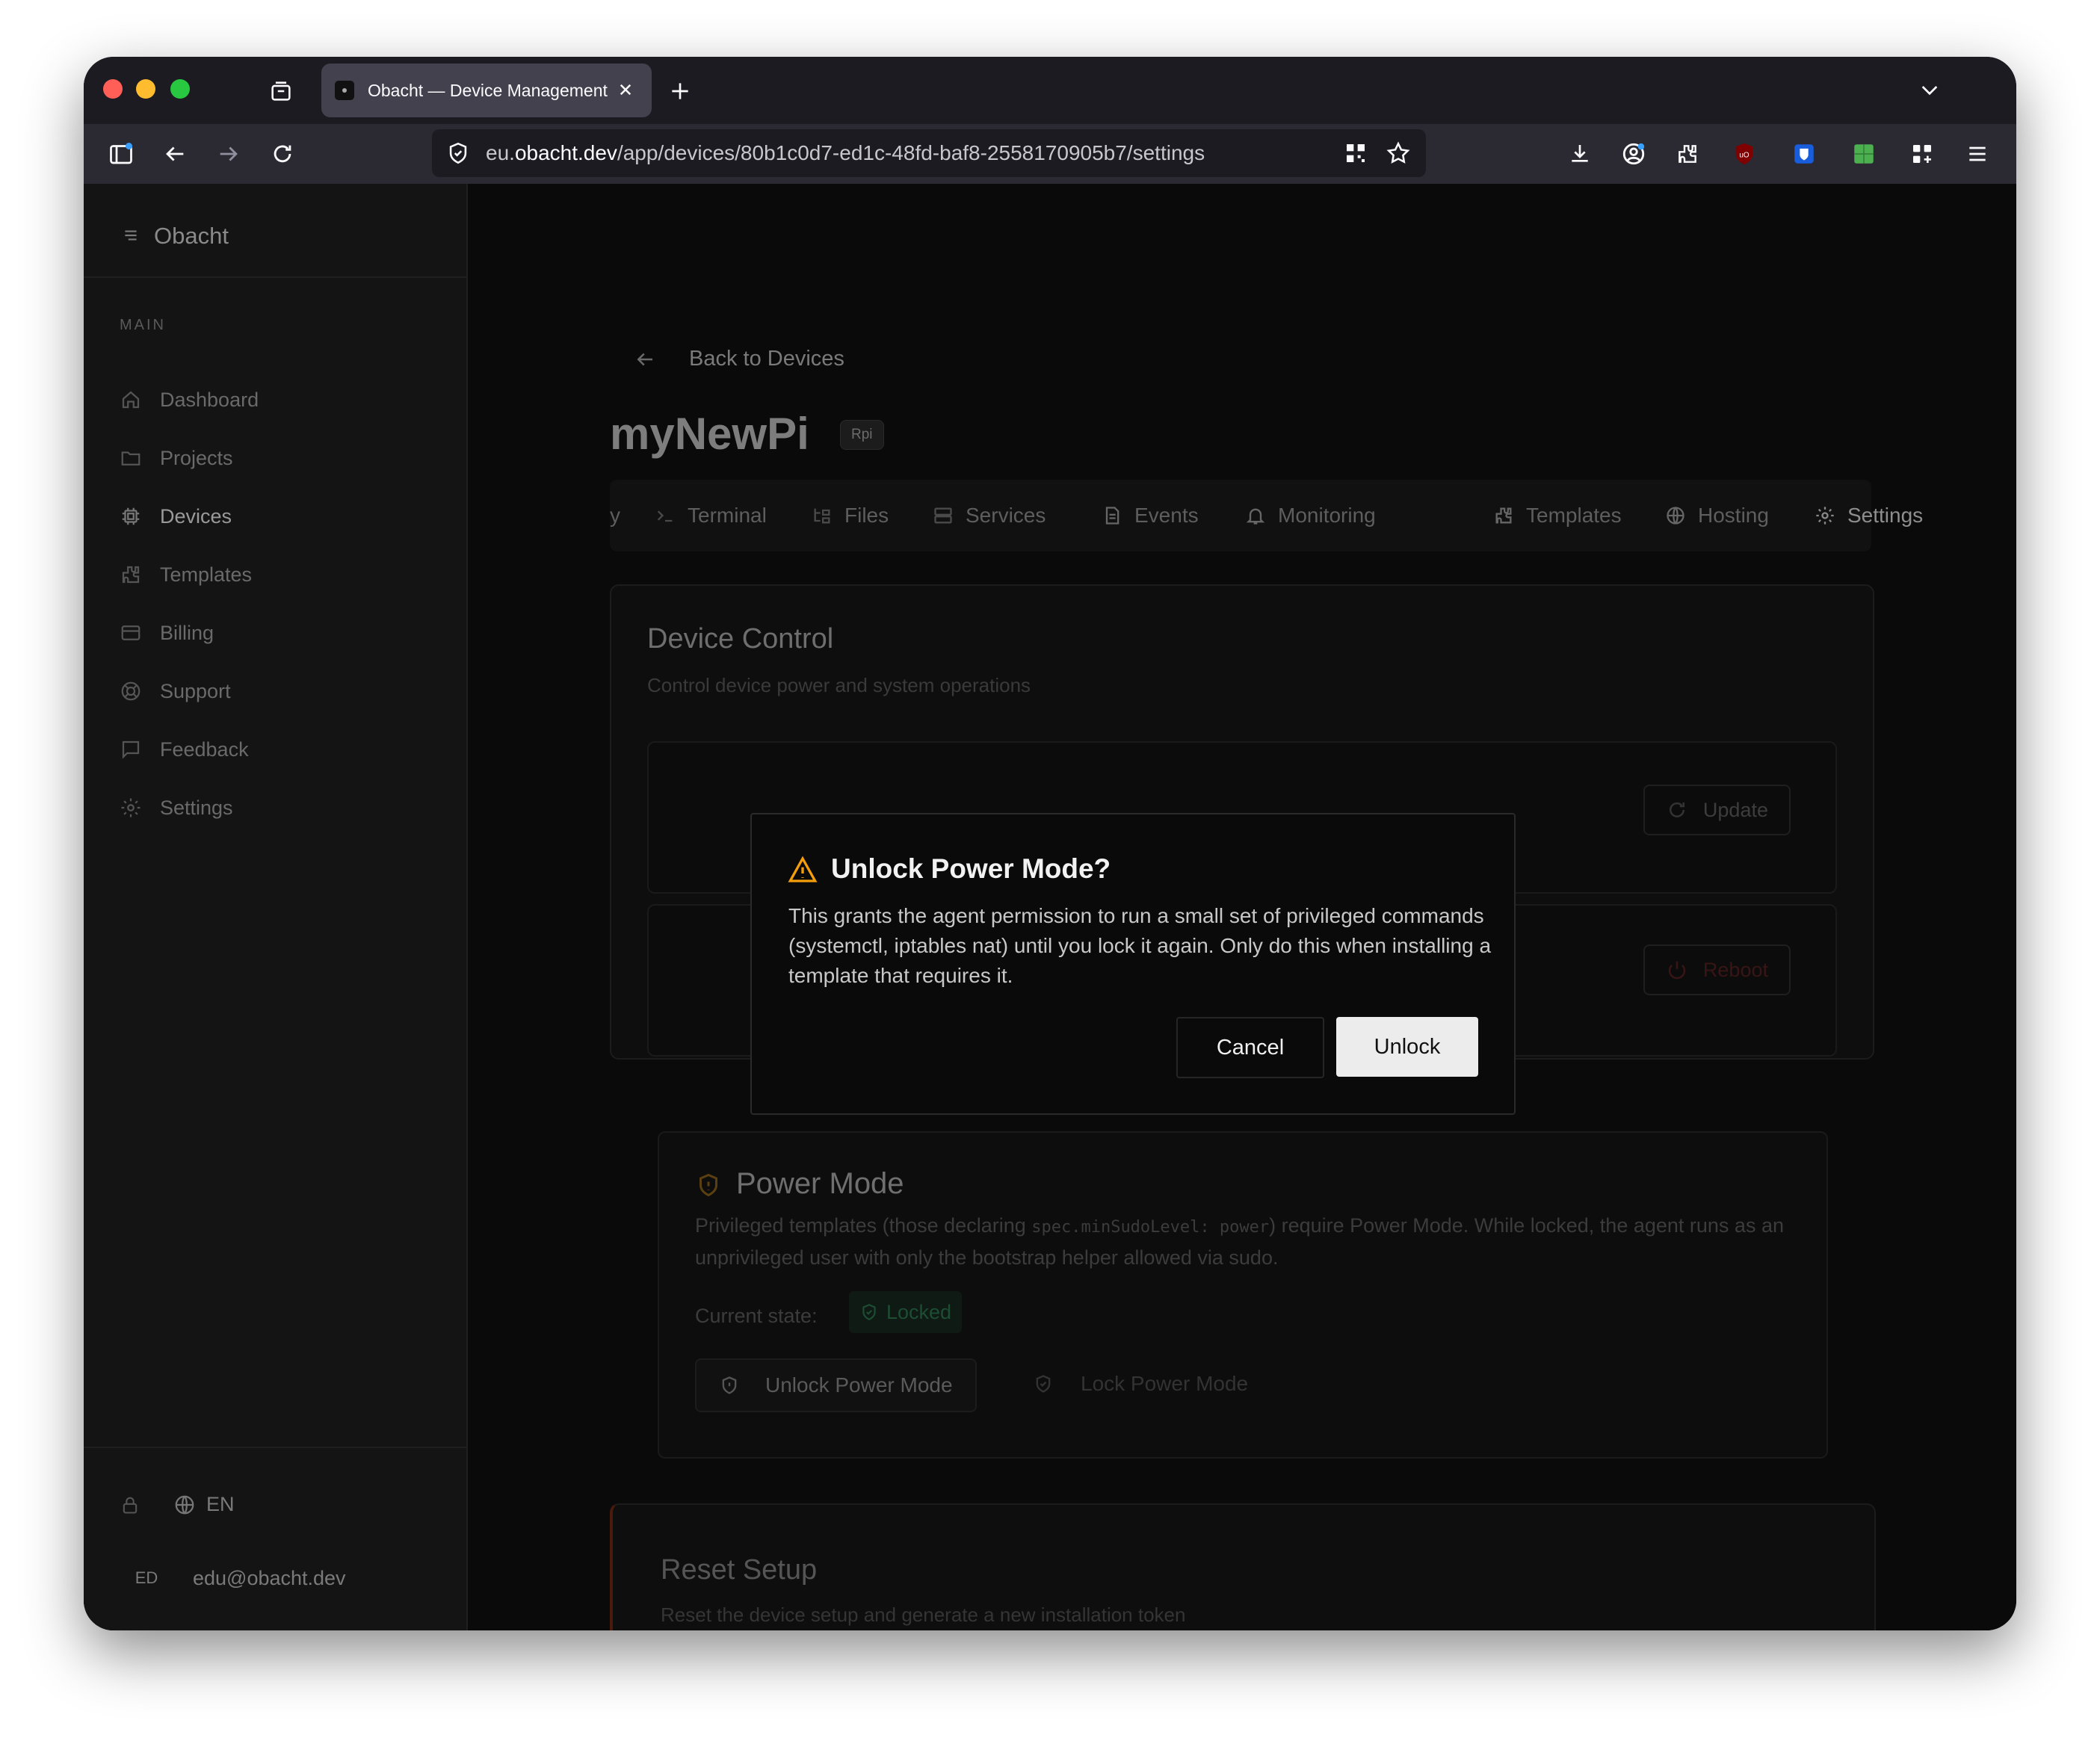  I want to click on sidebar-item-settings: Settings, so click(176, 808).